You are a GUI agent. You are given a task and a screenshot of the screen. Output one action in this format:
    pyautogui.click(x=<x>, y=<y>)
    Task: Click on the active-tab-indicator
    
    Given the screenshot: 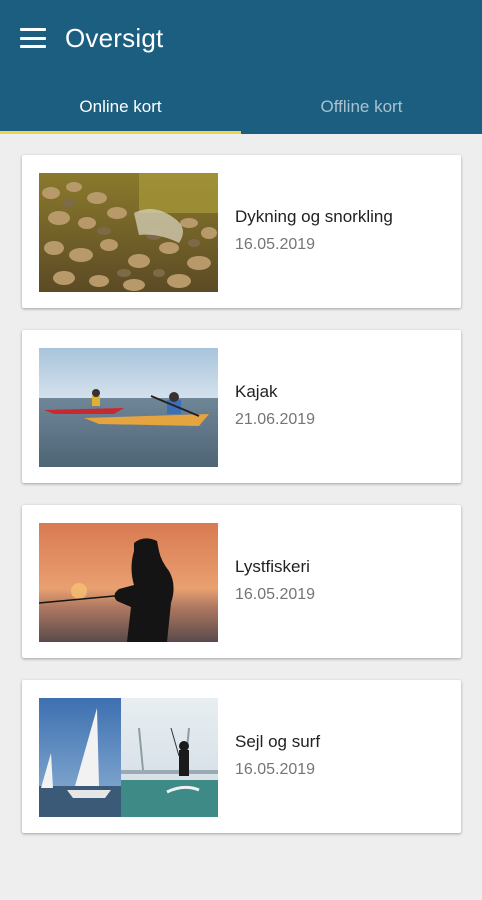 What is the action you would take?
    pyautogui.click(x=120, y=132)
    